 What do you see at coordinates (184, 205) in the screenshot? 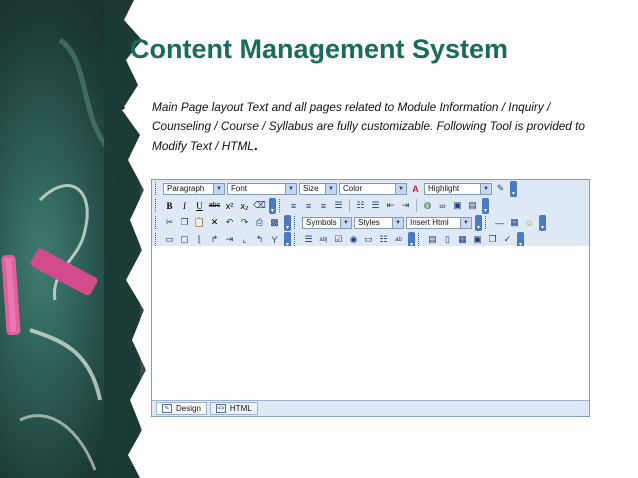
I see `italic-button: I` at bounding box center [184, 205].